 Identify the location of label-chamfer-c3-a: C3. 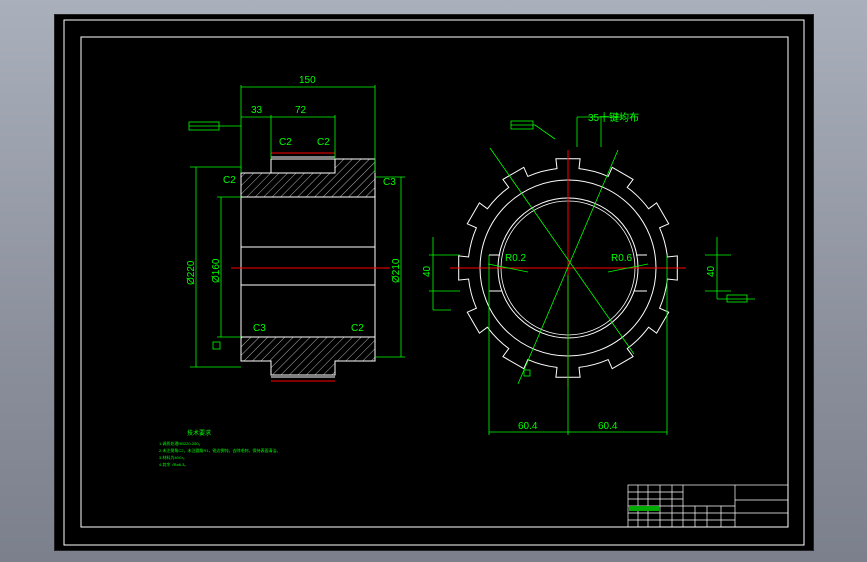
(389, 182).